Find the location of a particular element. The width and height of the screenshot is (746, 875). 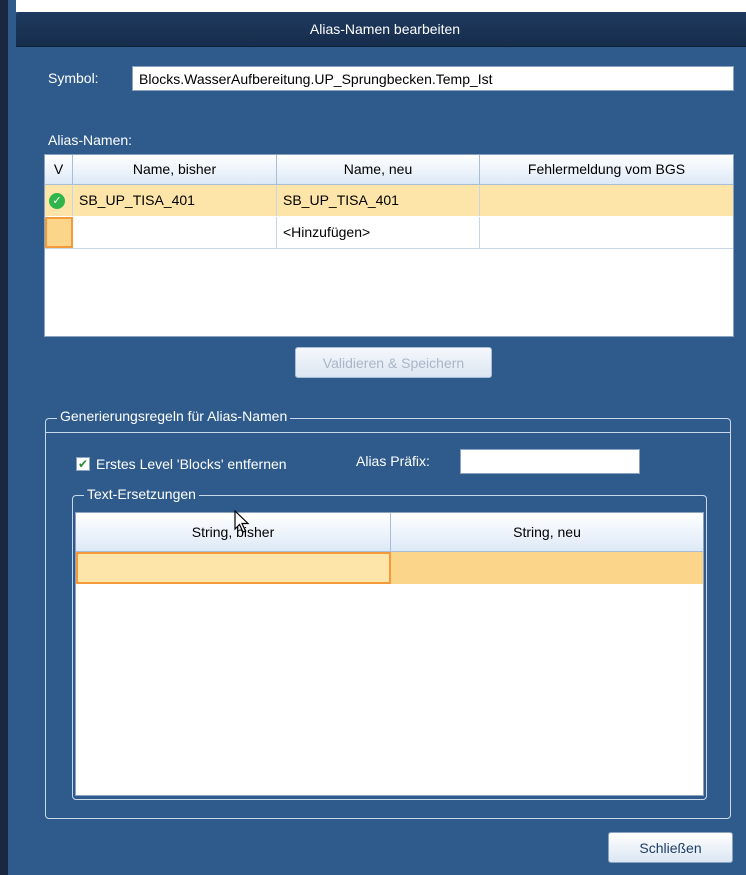

status-cell: ✓ is located at coordinates (59, 200).